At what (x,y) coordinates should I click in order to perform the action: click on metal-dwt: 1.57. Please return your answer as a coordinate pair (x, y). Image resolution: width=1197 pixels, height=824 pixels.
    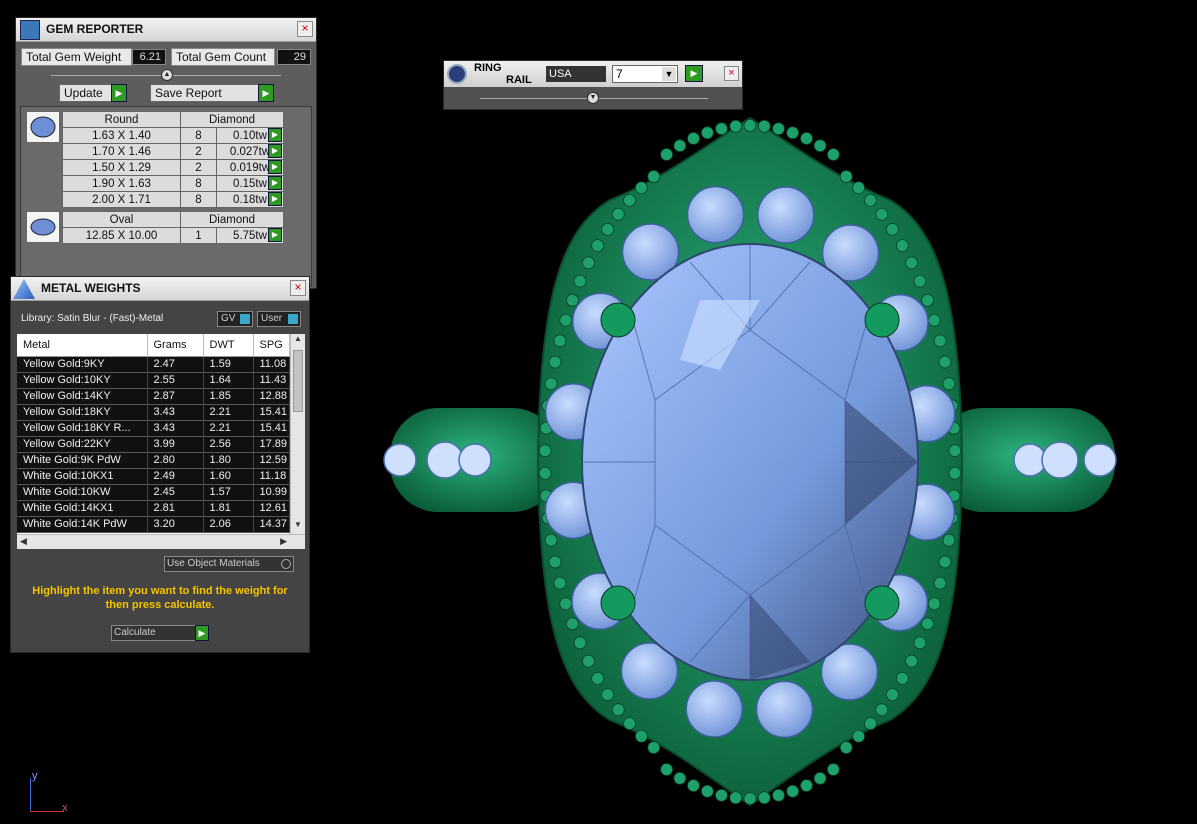
    Looking at the image, I should click on (228, 492).